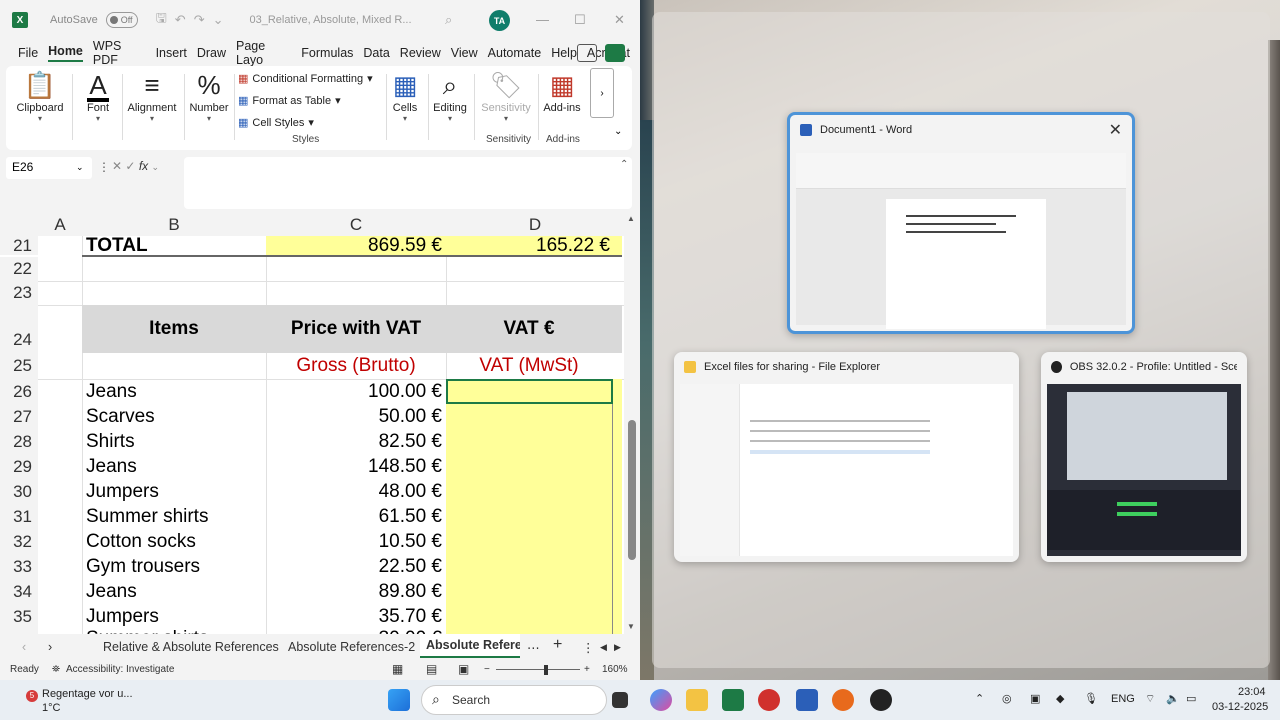 The width and height of the screenshot is (1280, 720). What do you see at coordinates (98, 96) in the screenshot?
I see `font-group: A Font ▾` at bounding box center [98, 96].